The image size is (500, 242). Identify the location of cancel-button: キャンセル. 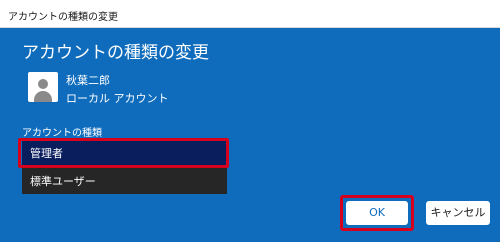
(458, 213).